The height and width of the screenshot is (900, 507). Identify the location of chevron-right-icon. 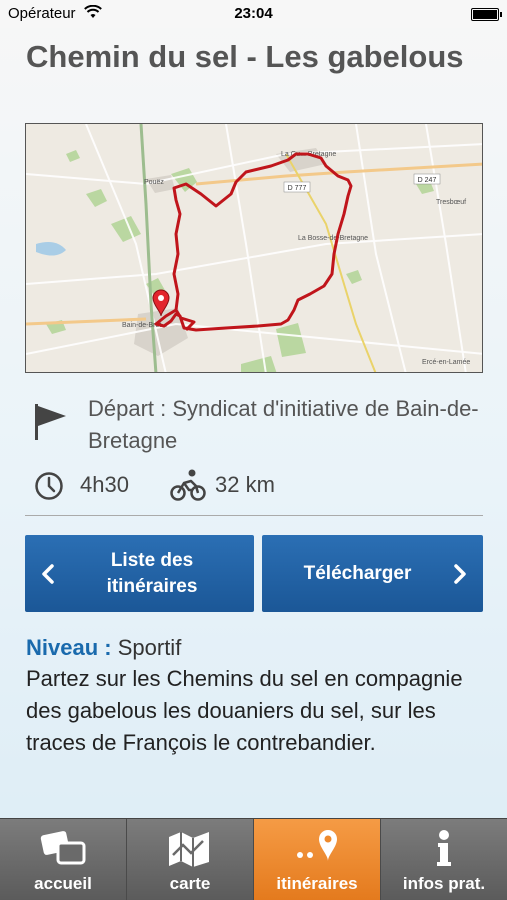
(460, 574).